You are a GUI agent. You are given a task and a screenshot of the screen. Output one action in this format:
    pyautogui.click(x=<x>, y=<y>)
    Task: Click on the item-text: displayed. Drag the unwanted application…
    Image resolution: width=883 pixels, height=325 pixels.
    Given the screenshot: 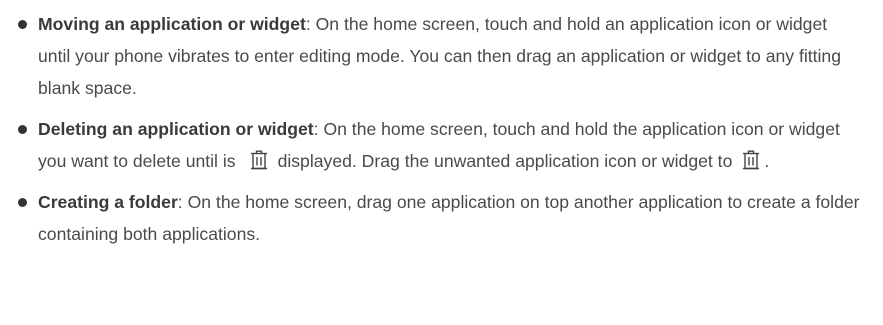 What is the action you would take?
    pyautogui.click(x=505, y=161)
    